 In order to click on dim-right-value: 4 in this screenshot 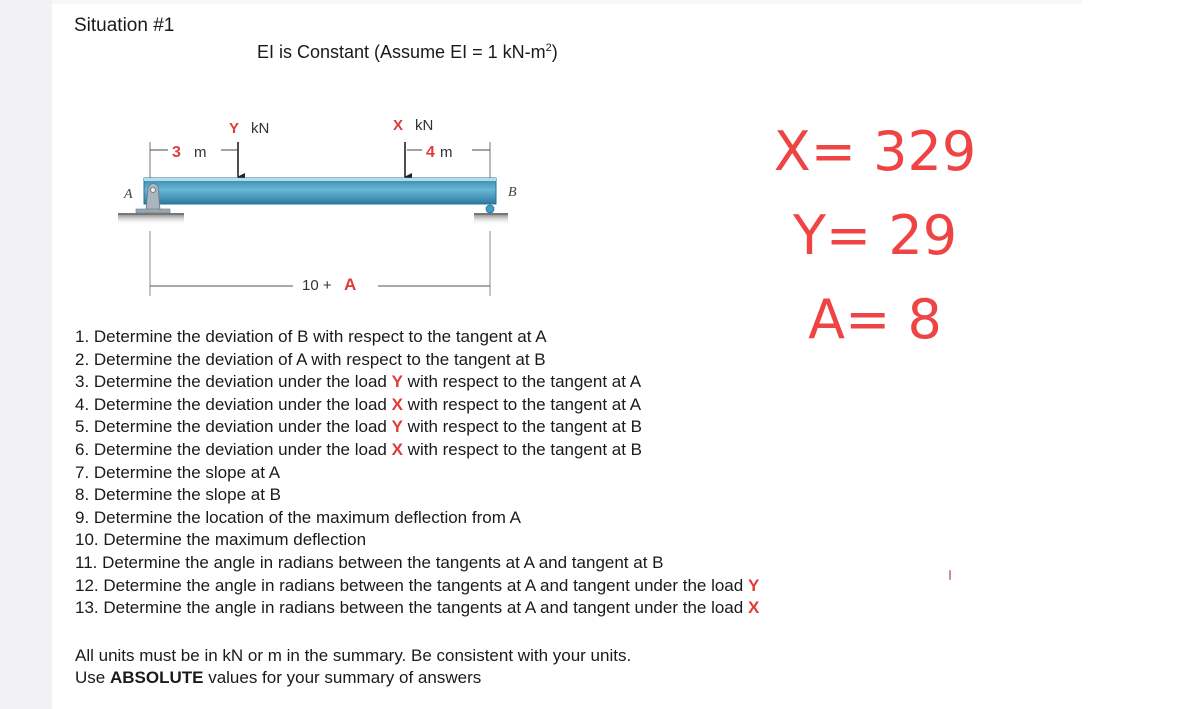, I will do `click(430, 152)`.